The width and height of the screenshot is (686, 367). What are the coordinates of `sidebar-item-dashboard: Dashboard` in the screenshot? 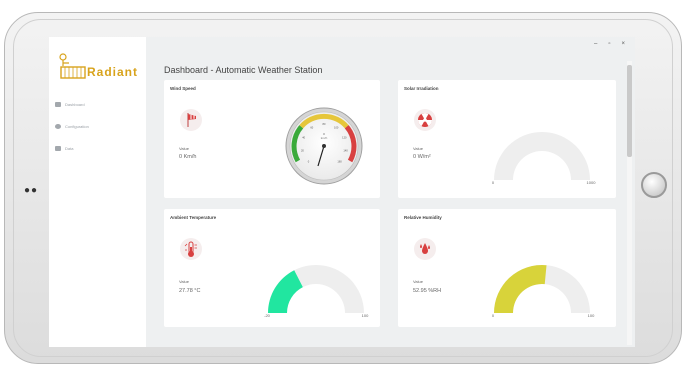 It's located at (98, 104).